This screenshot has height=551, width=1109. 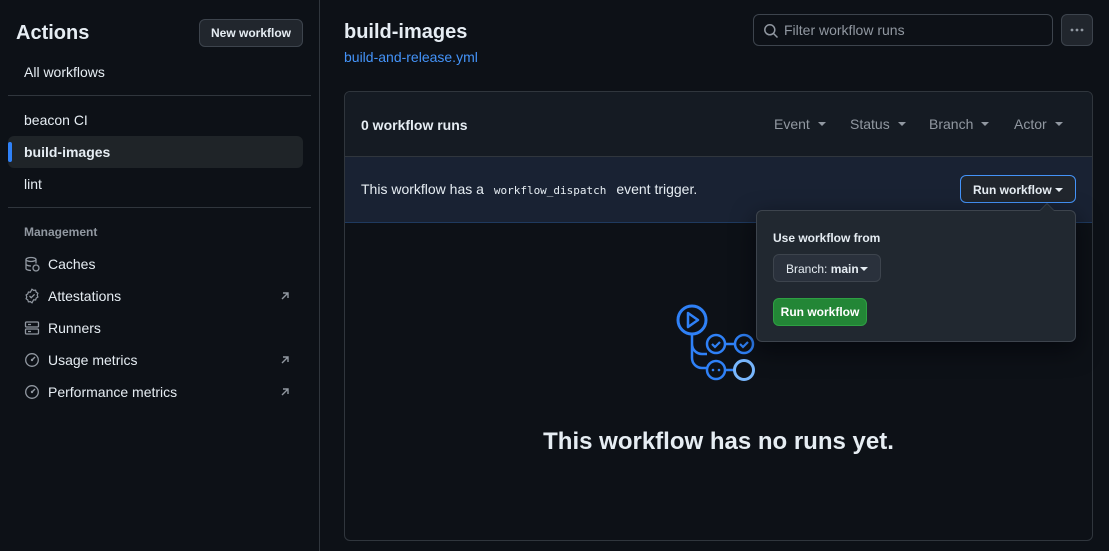 I want to click on management-heading: Management, so click(x=61, y=232).